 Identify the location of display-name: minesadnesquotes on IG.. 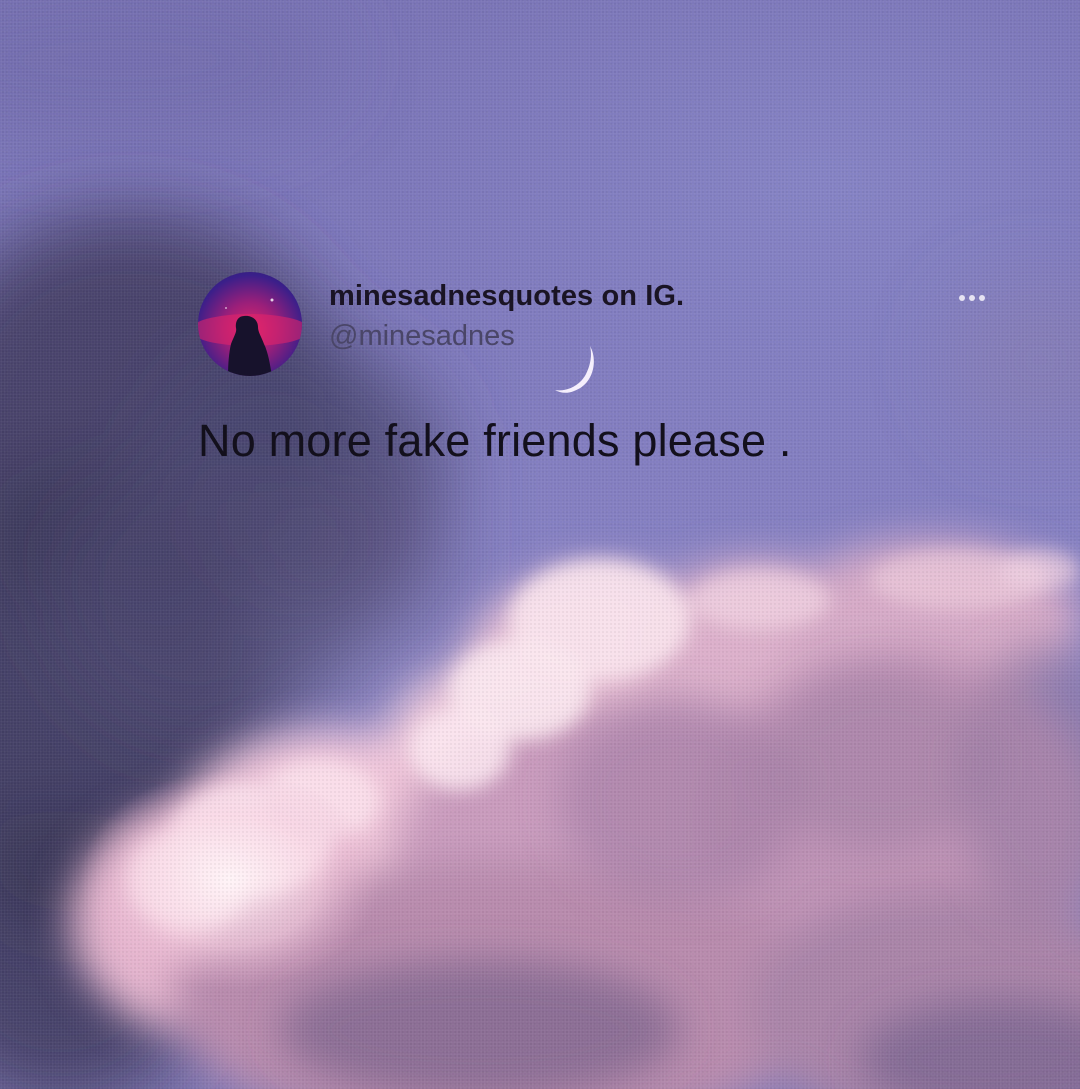
(506, 296).